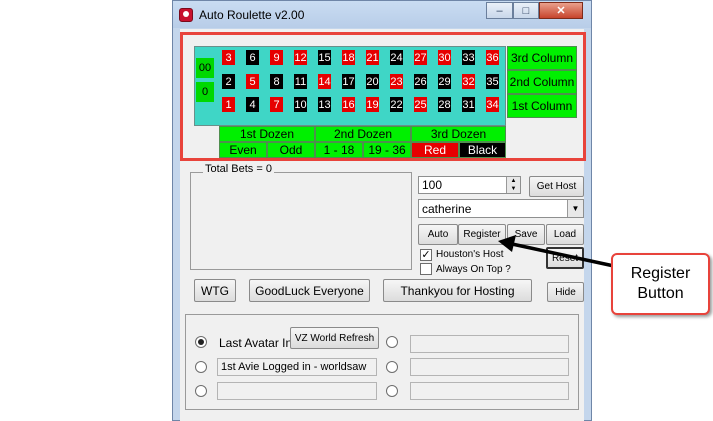 The height and width of the screenshot is (421, 713). What do you see at coordinates (396, 81) in the screenshot?
I see `number-cell: 23` at bounding box center [396, 81].